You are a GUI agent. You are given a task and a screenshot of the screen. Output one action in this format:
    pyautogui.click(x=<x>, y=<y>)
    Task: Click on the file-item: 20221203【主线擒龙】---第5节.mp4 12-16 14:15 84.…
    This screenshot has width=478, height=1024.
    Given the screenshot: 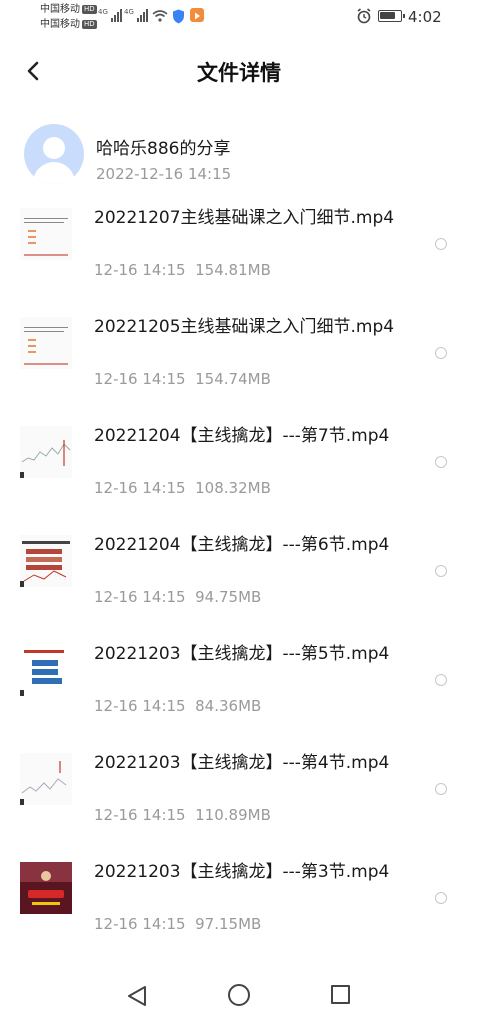 What is the action you would take?
    pyautogui.click(x=239, y=690)
    